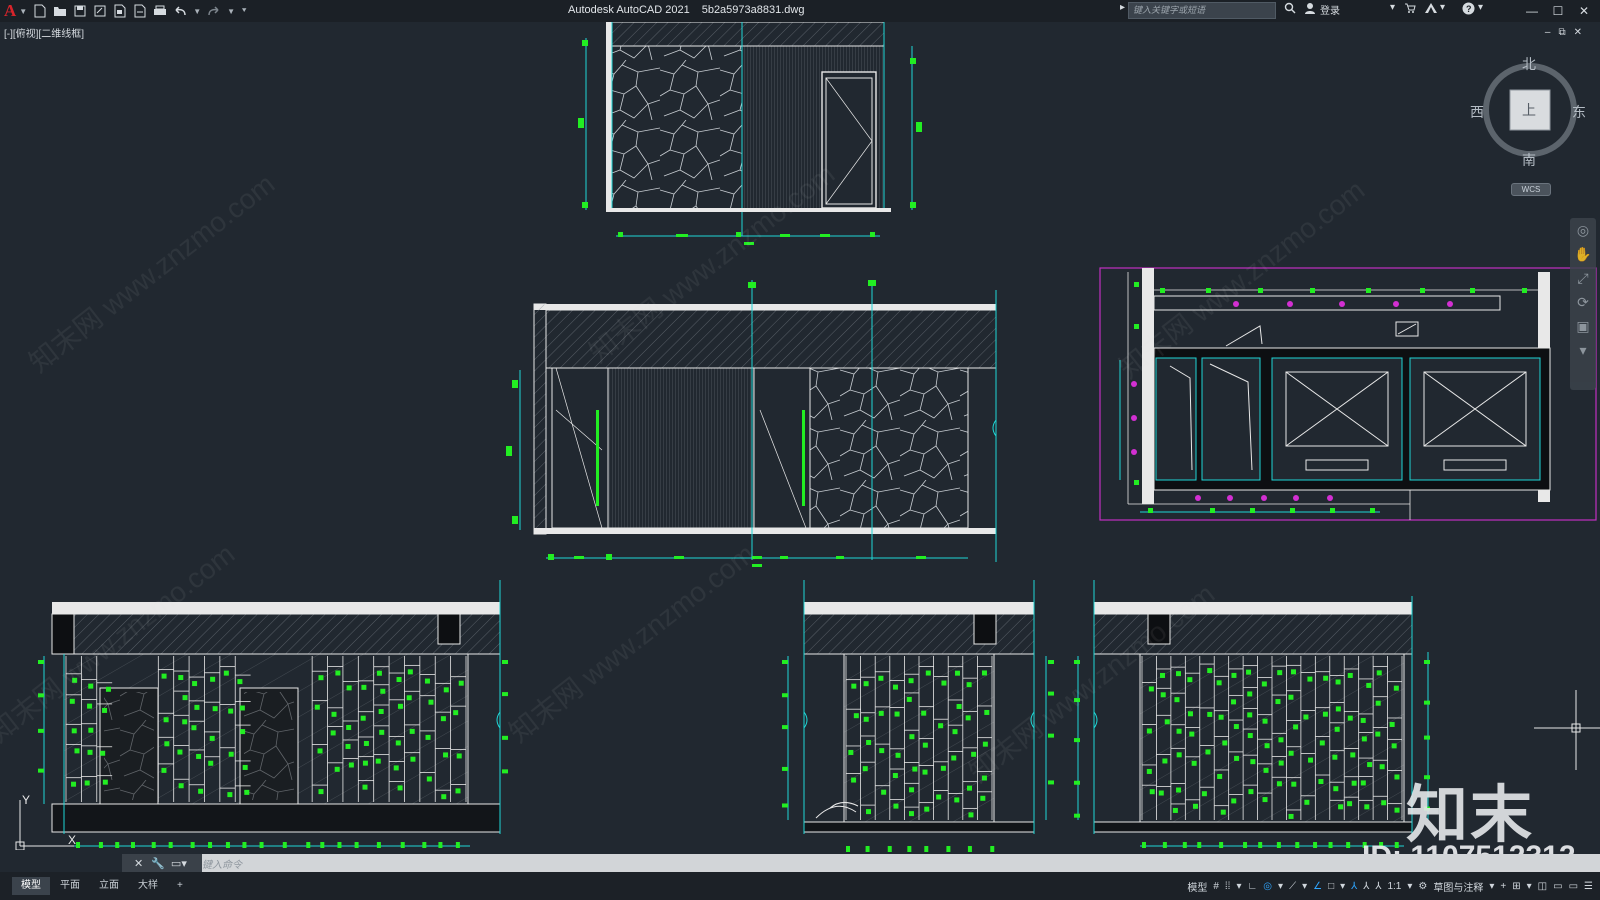  I want to click on orbit-icon: ⟳, so click(1583, 302).